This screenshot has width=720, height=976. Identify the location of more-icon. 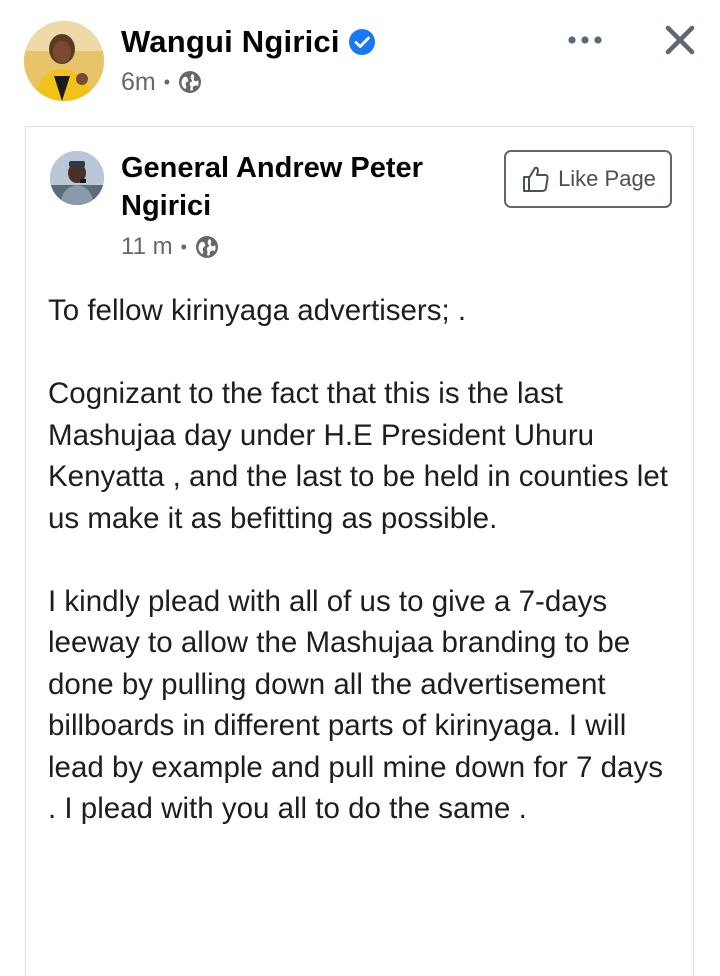
(585, 40).